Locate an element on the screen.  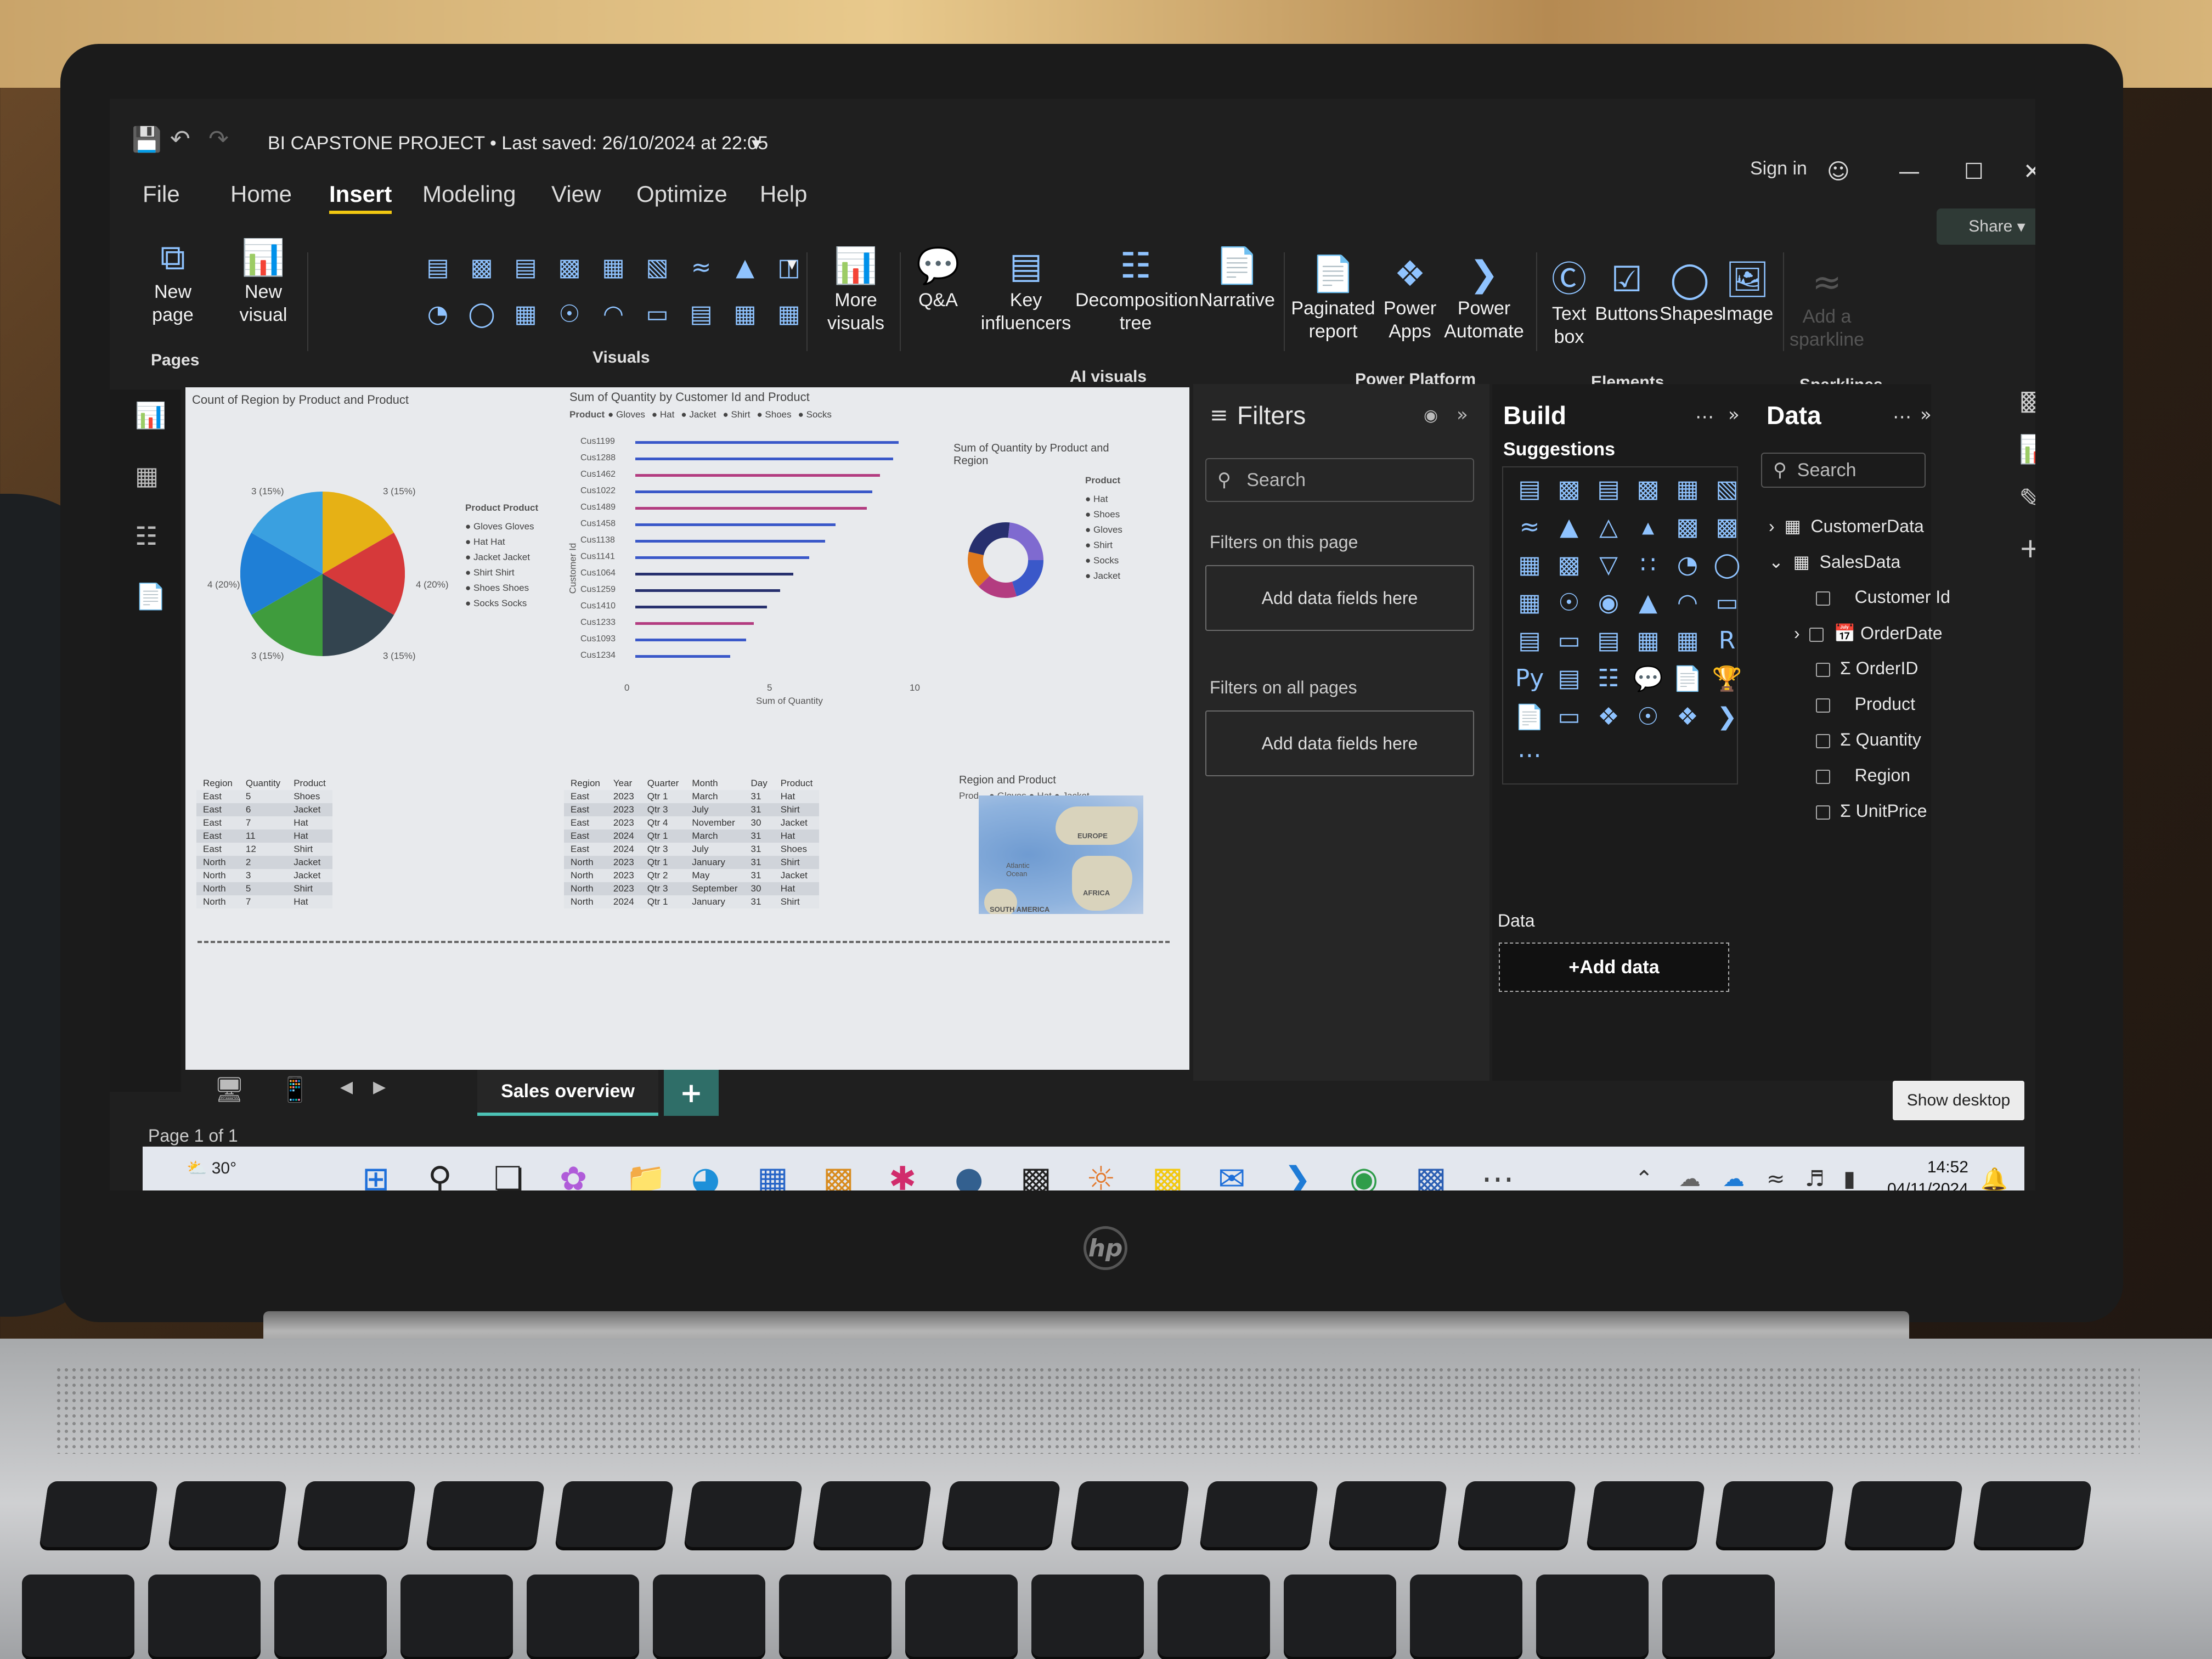
jupyter-icon: ☼ is located at coordinates (1101, 1175).